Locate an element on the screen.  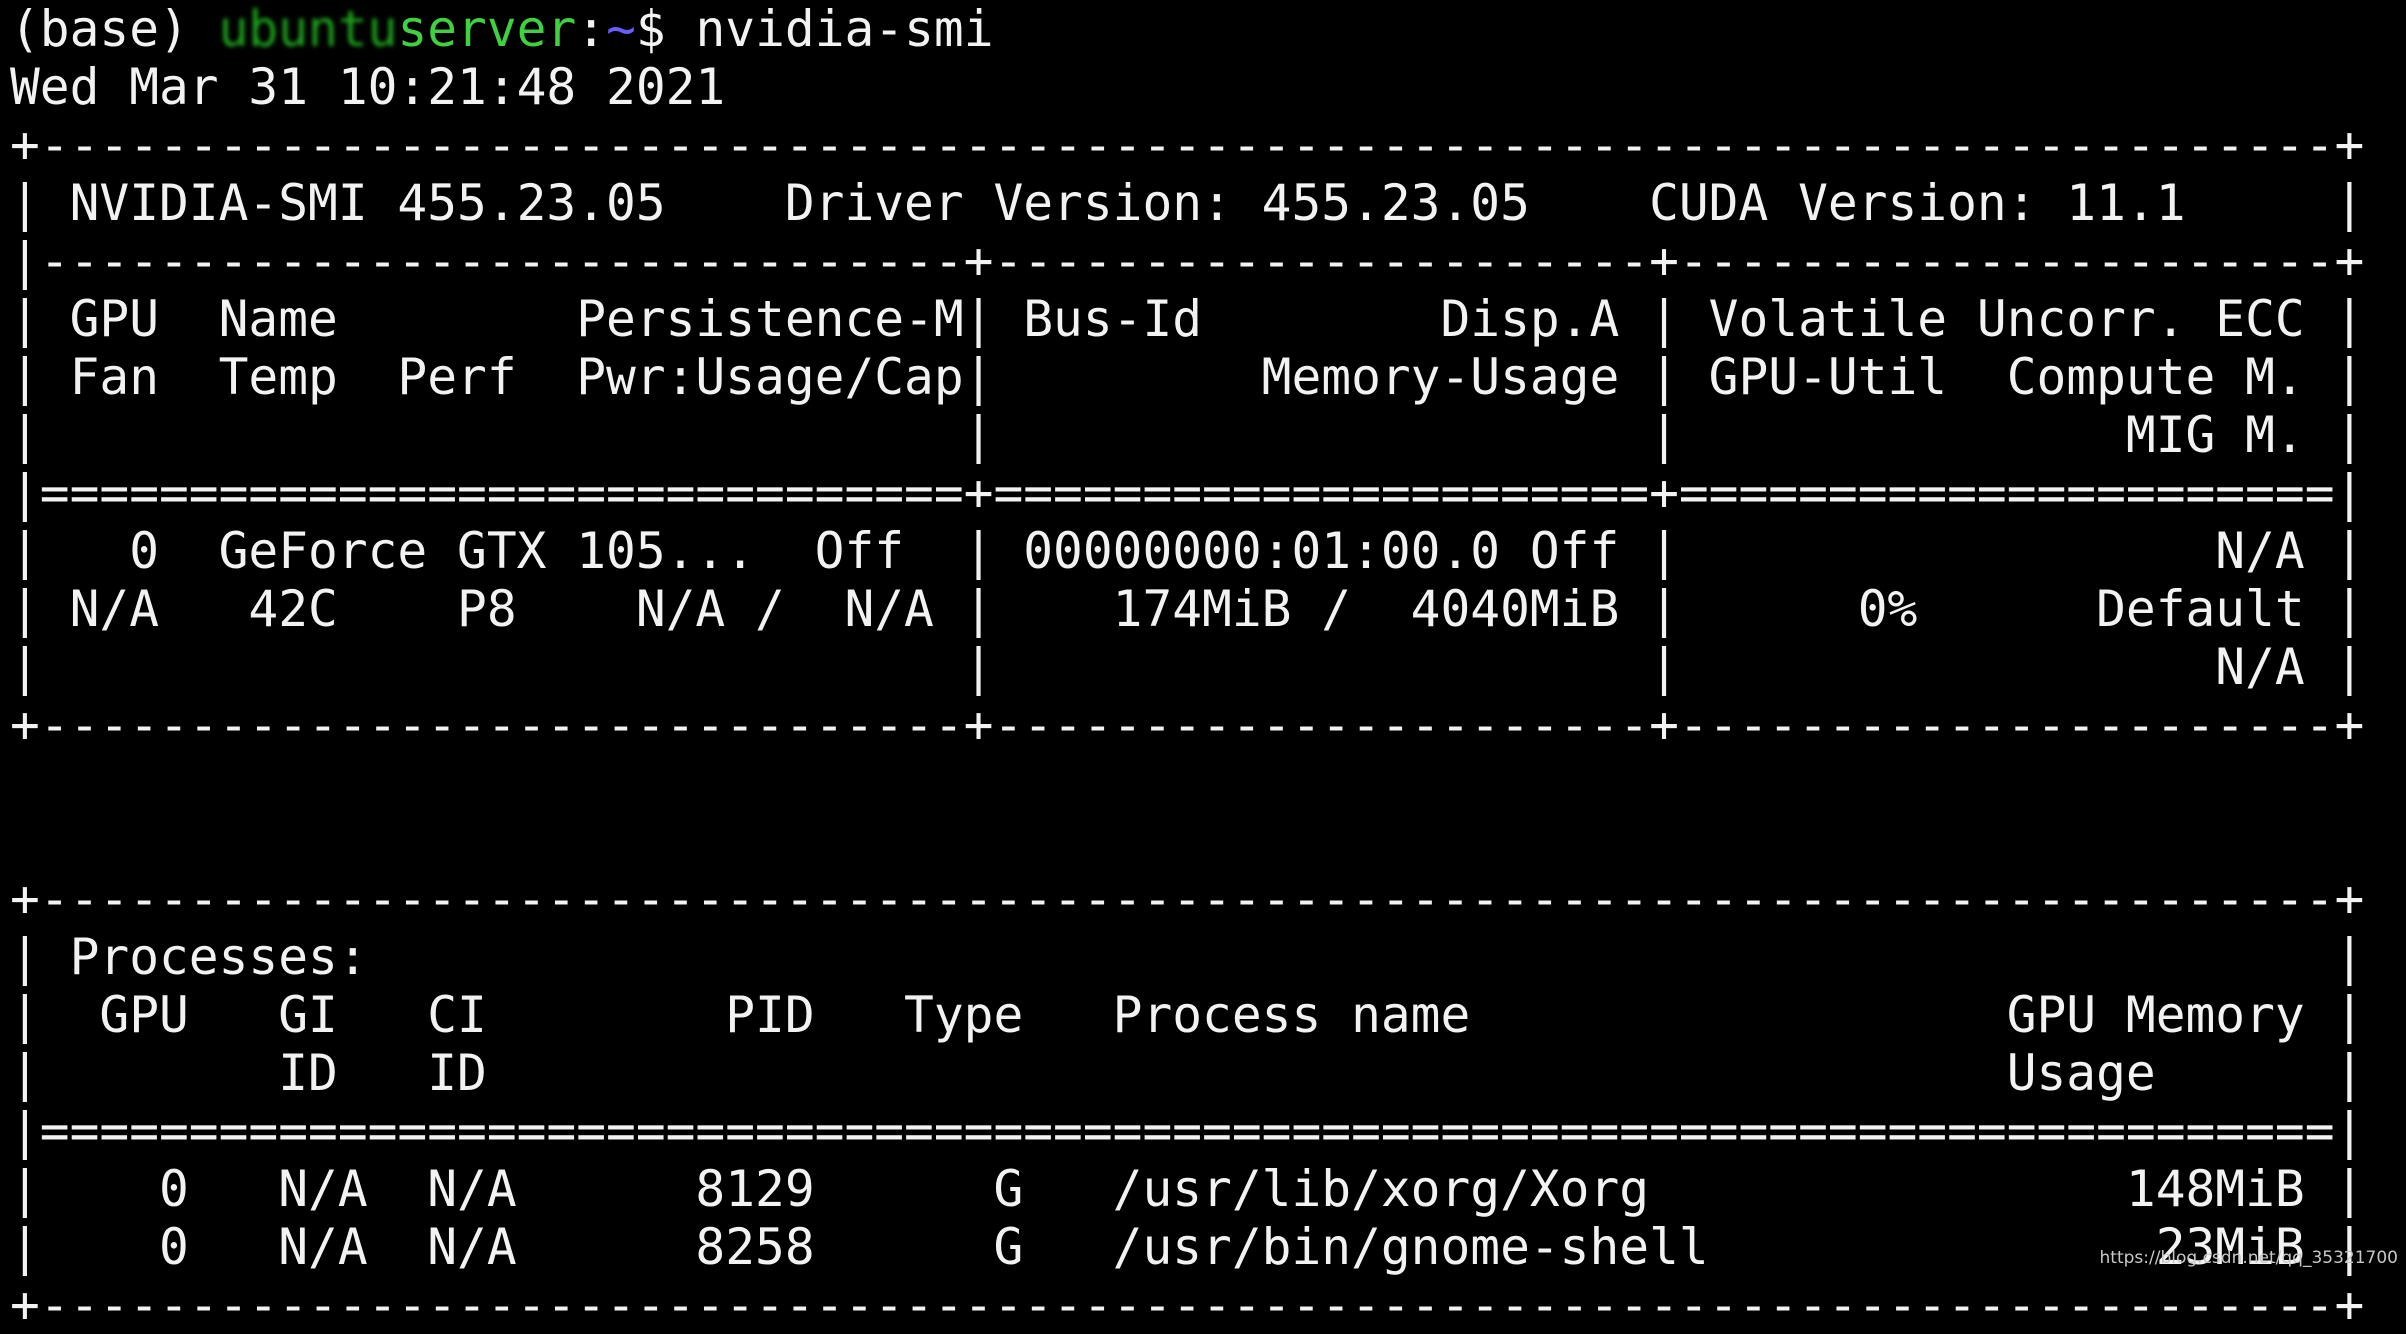
watermark-url: https://blog.csdn.net/qq_35321700 is located at coordinates (2248, 1258).